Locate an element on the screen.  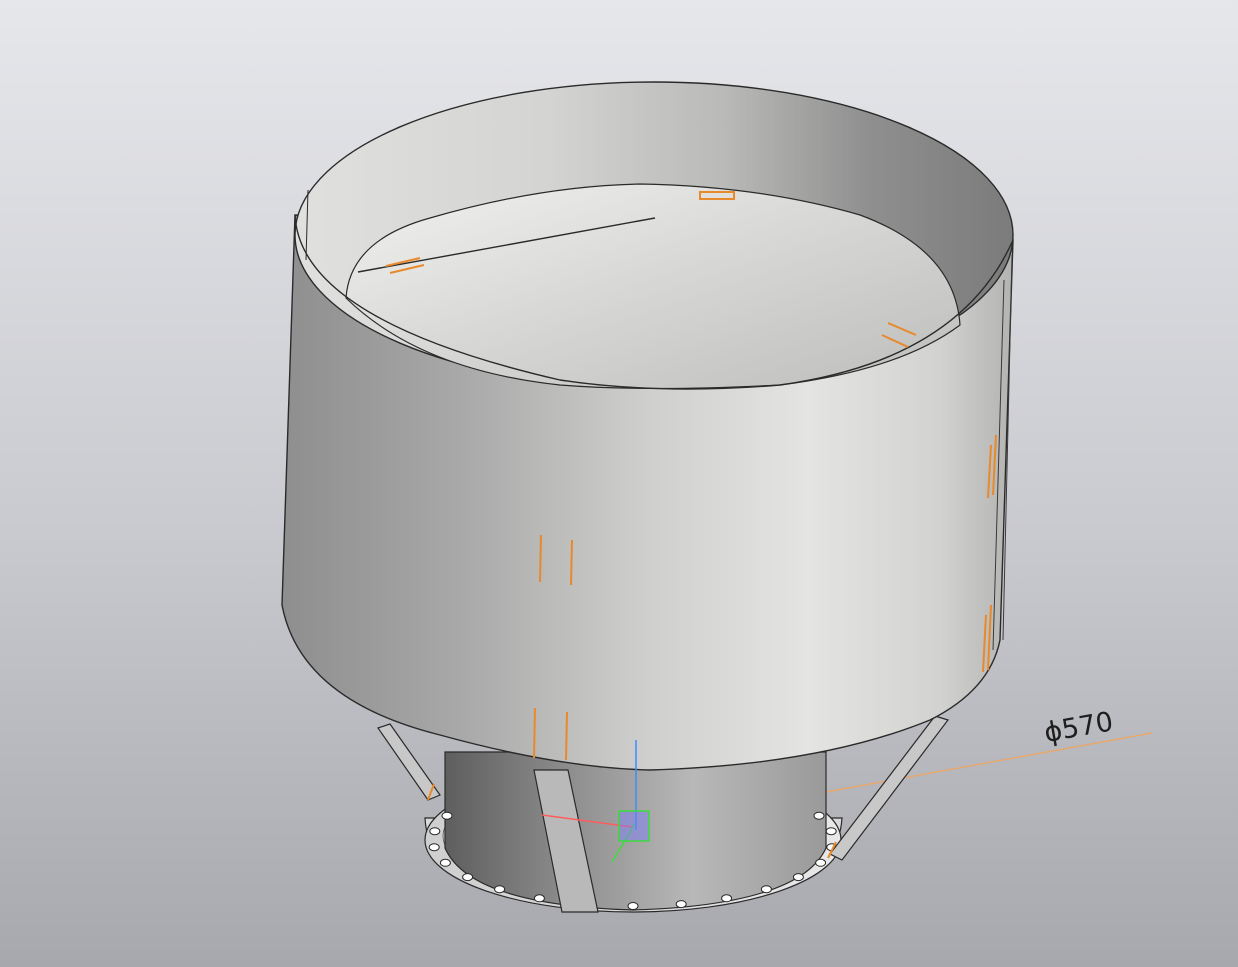
support-strut-left is located at coordinates (409, 762).